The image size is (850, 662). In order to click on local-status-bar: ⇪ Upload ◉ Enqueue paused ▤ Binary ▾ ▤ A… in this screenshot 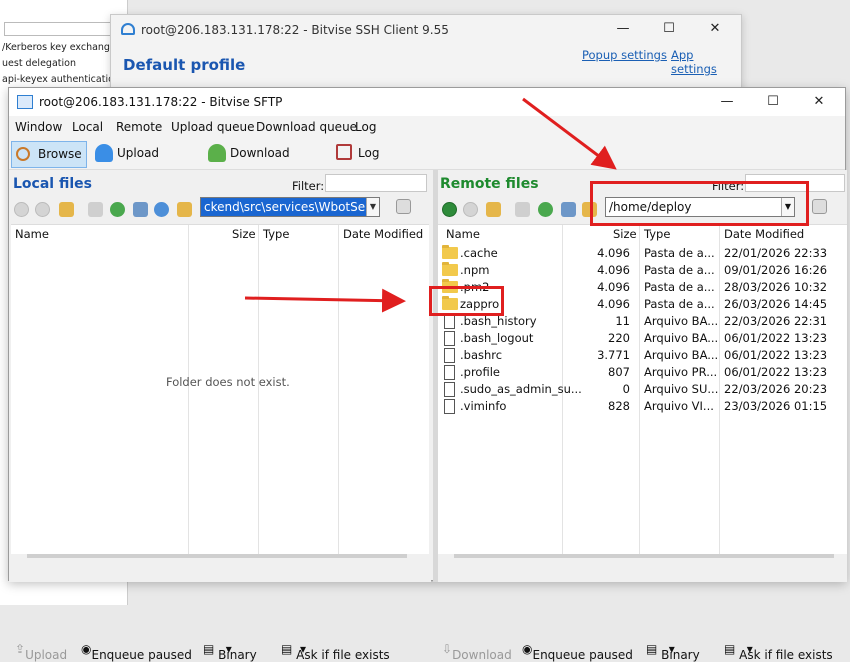, I will do `click(222, 649)`.